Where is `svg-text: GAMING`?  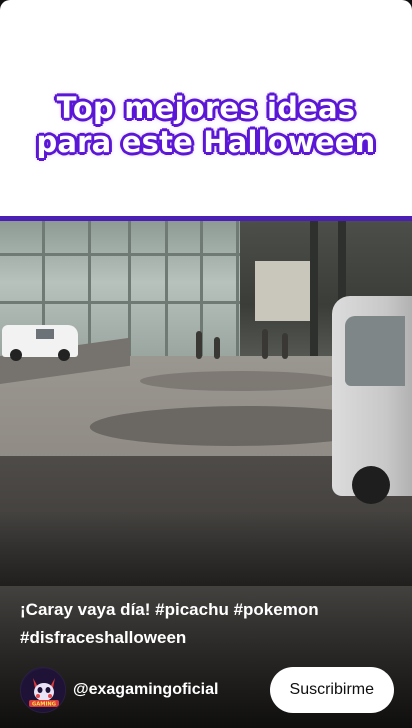 svg-text: GAMING is located at coordinates (44, 705).